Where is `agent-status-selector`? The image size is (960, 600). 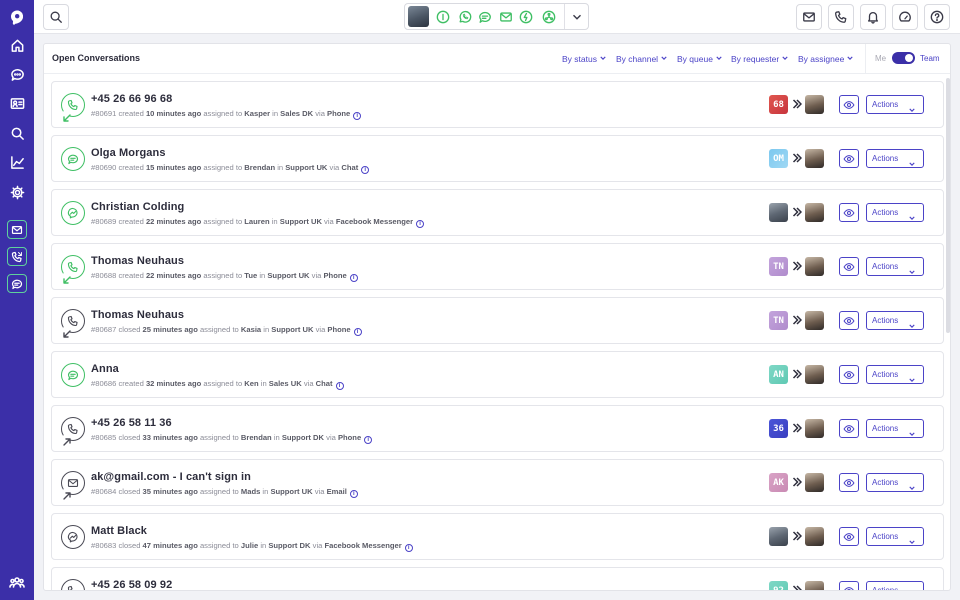 agent-status-selector is located at coordinates (496, 16).